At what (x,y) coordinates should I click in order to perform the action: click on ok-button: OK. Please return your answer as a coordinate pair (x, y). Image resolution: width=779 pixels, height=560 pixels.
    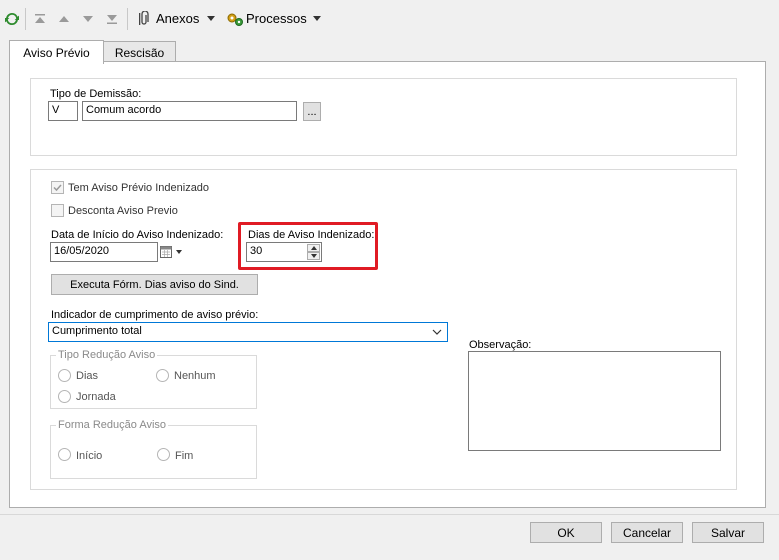
    Looking at the image, I should click on (566, 532).